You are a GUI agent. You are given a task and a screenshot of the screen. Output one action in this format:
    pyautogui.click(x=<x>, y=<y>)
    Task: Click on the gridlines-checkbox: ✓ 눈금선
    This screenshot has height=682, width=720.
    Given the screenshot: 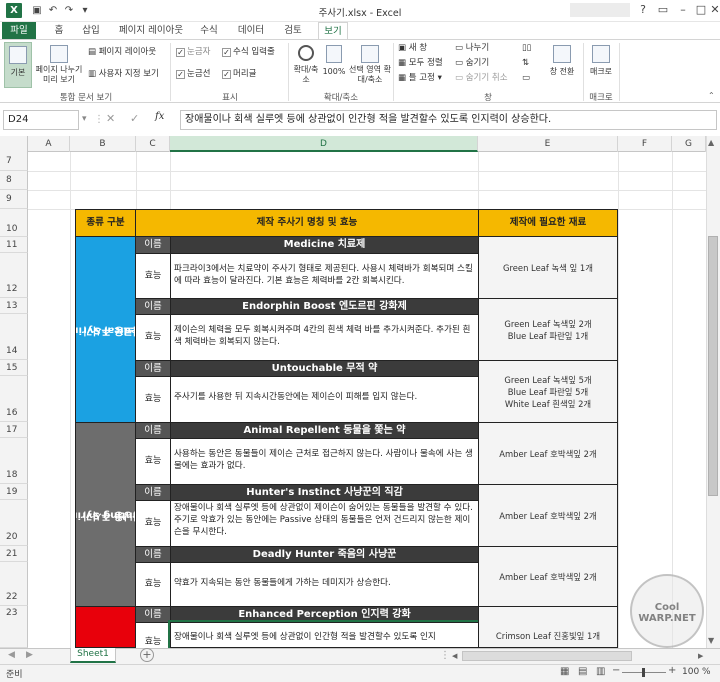 What is the action you would take?
    pyautogui.click(x=193, y=74)
    